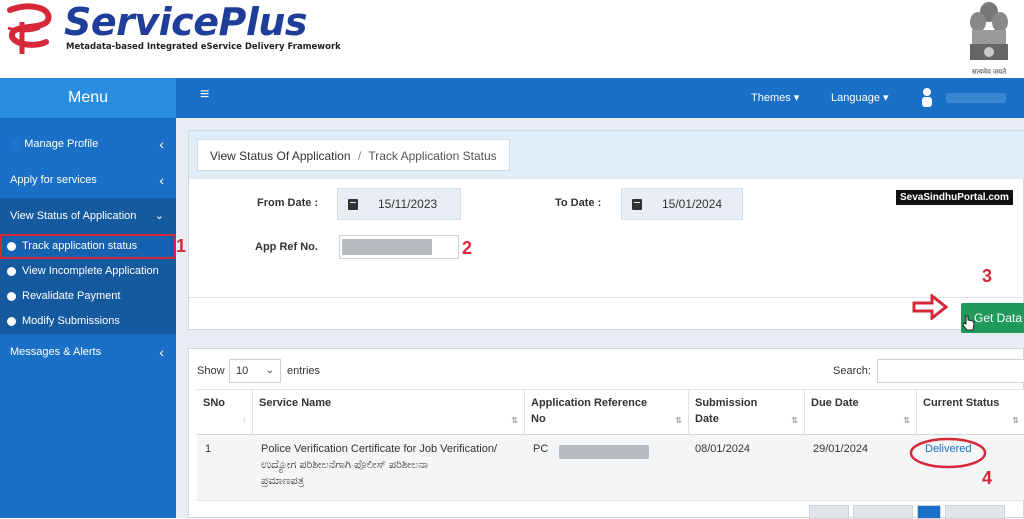 This screenshot has height=519, width=1024. I want to click on sidebar-subitem-incomplete: View Incomplete Application, so click(88, 271).